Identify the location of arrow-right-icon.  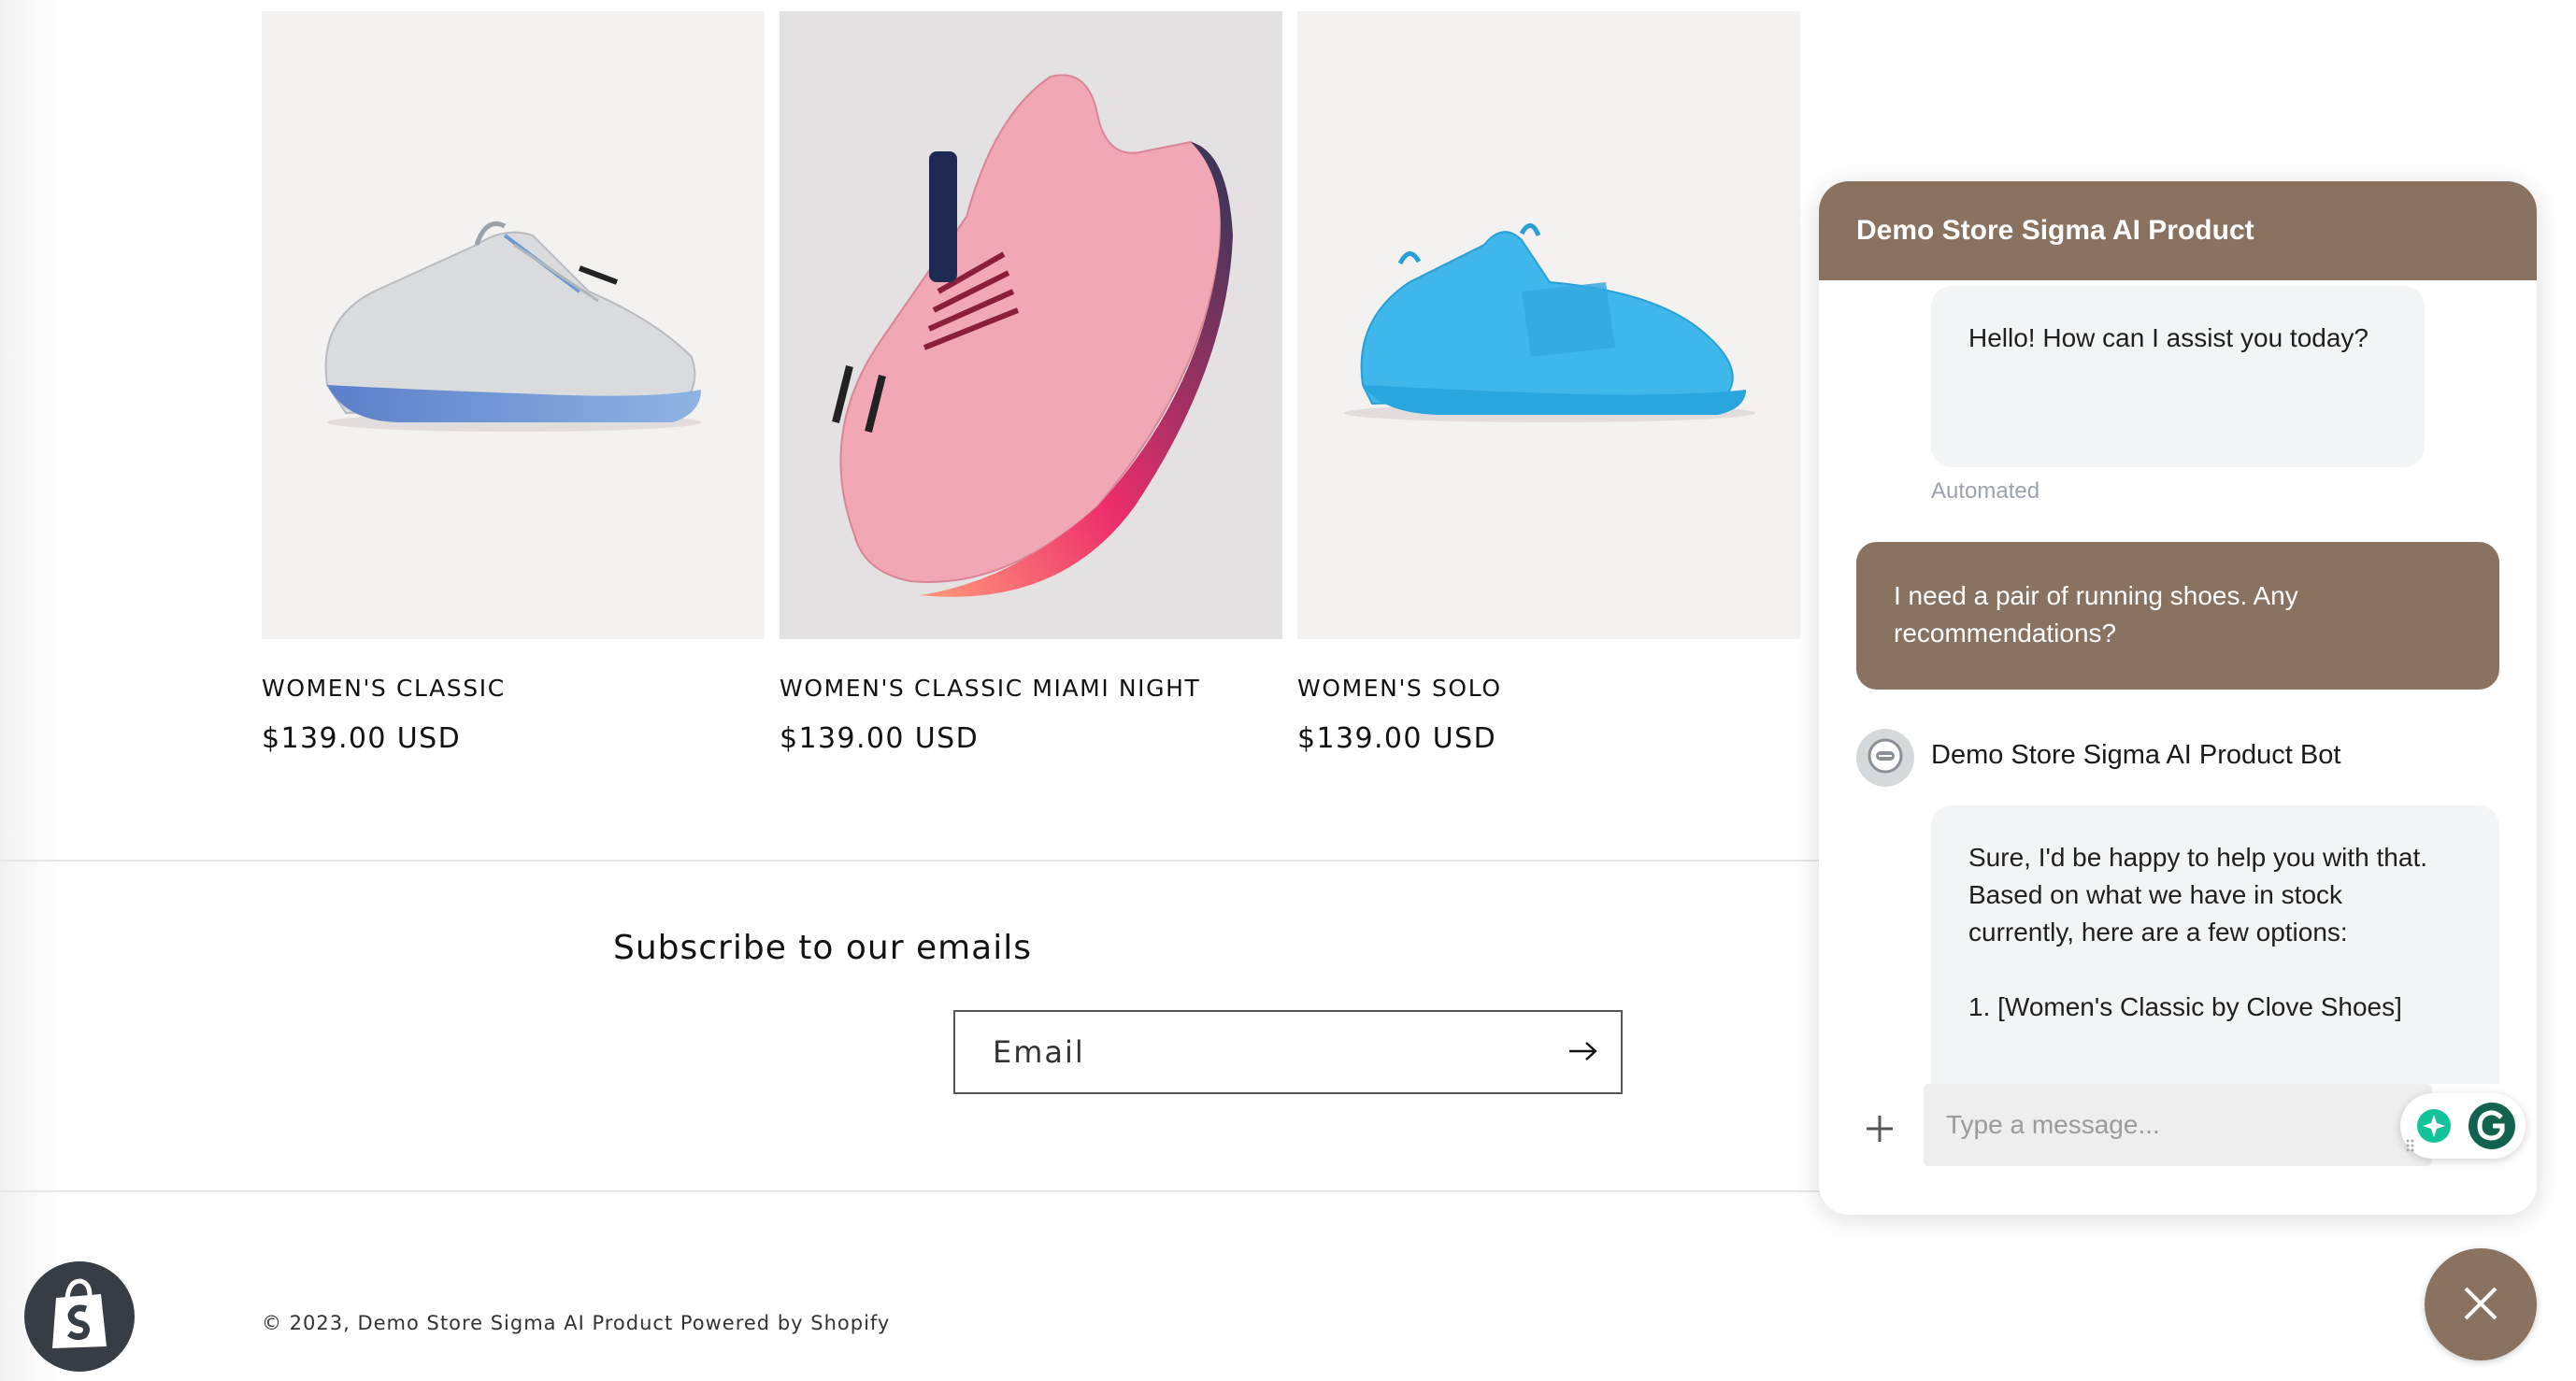
(1583, 1052).